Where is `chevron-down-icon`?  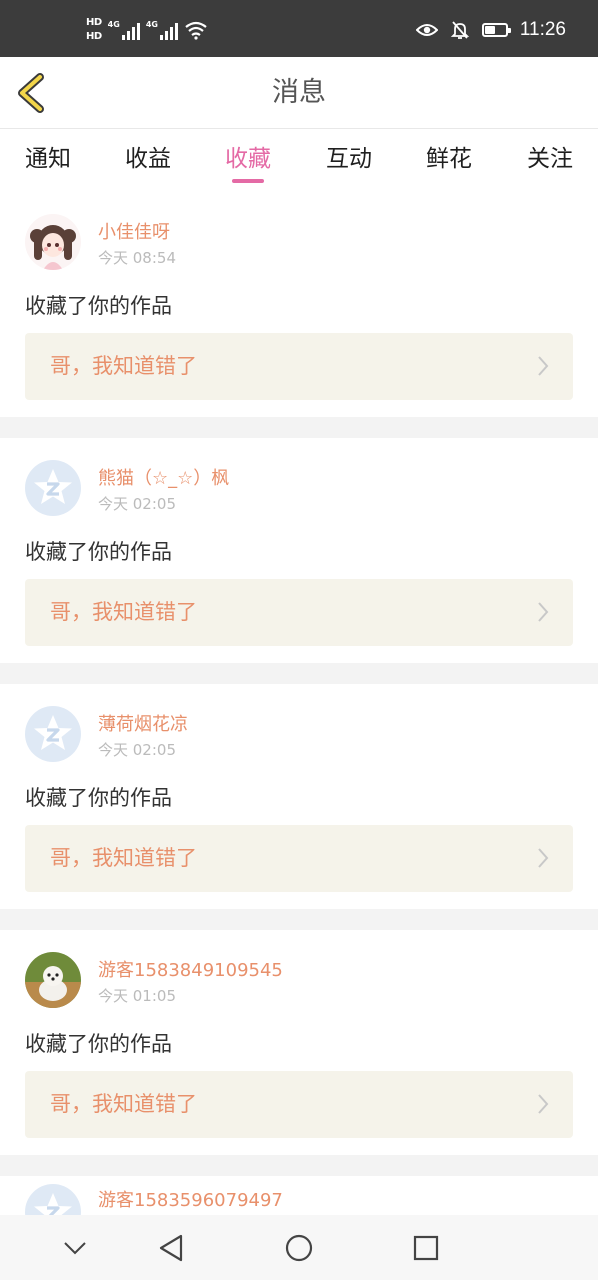 chevron-down-icon is located at coordinates (75, 1248).